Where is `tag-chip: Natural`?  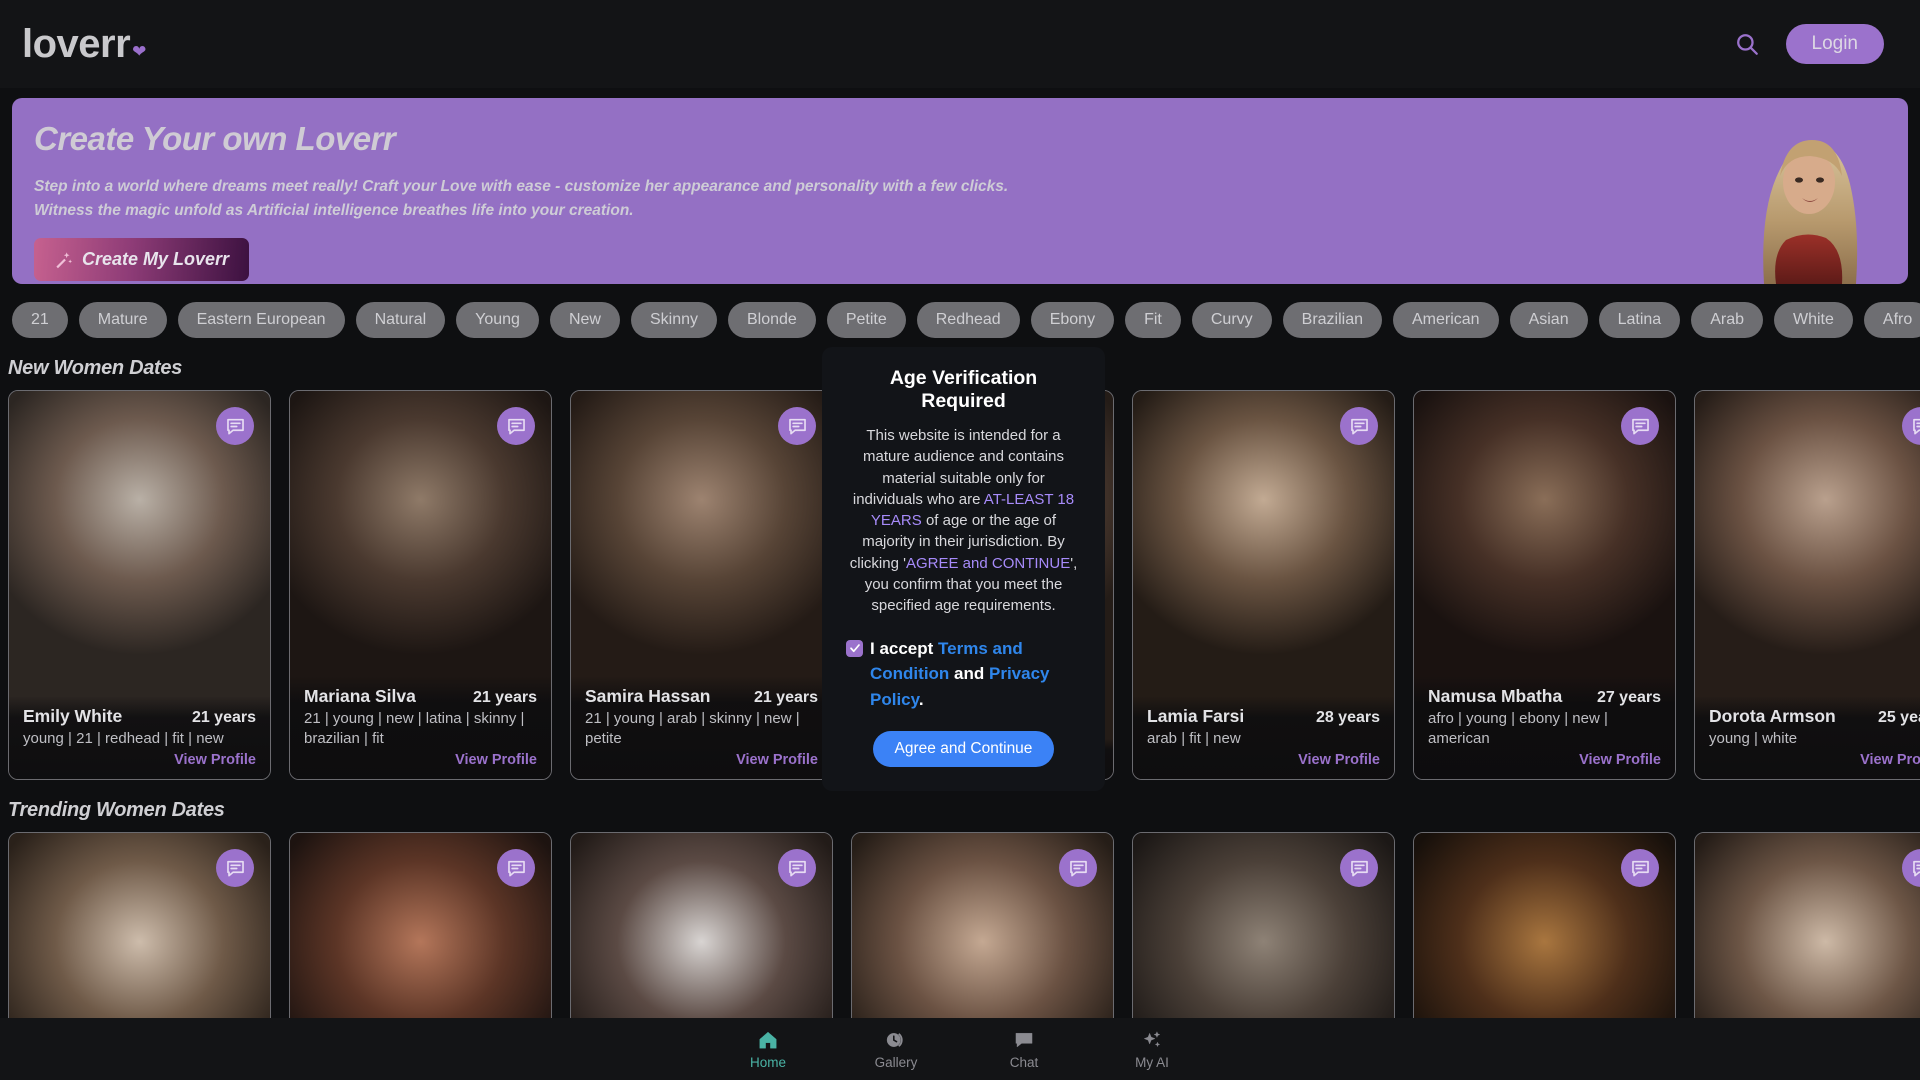 tag-chip: Natural is located at coordinates (400, 320).